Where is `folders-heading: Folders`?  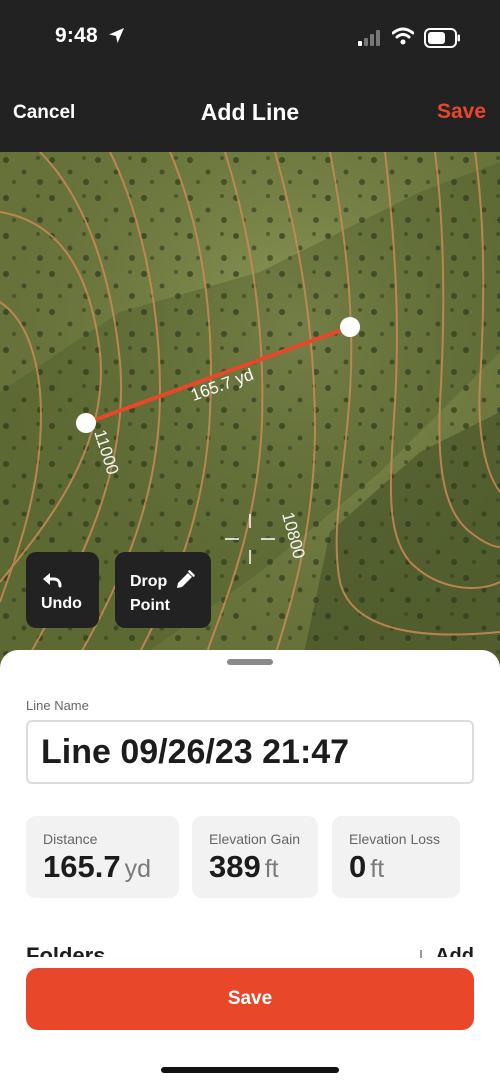
folders-heading: Folders is located at coordinates (66, 950).